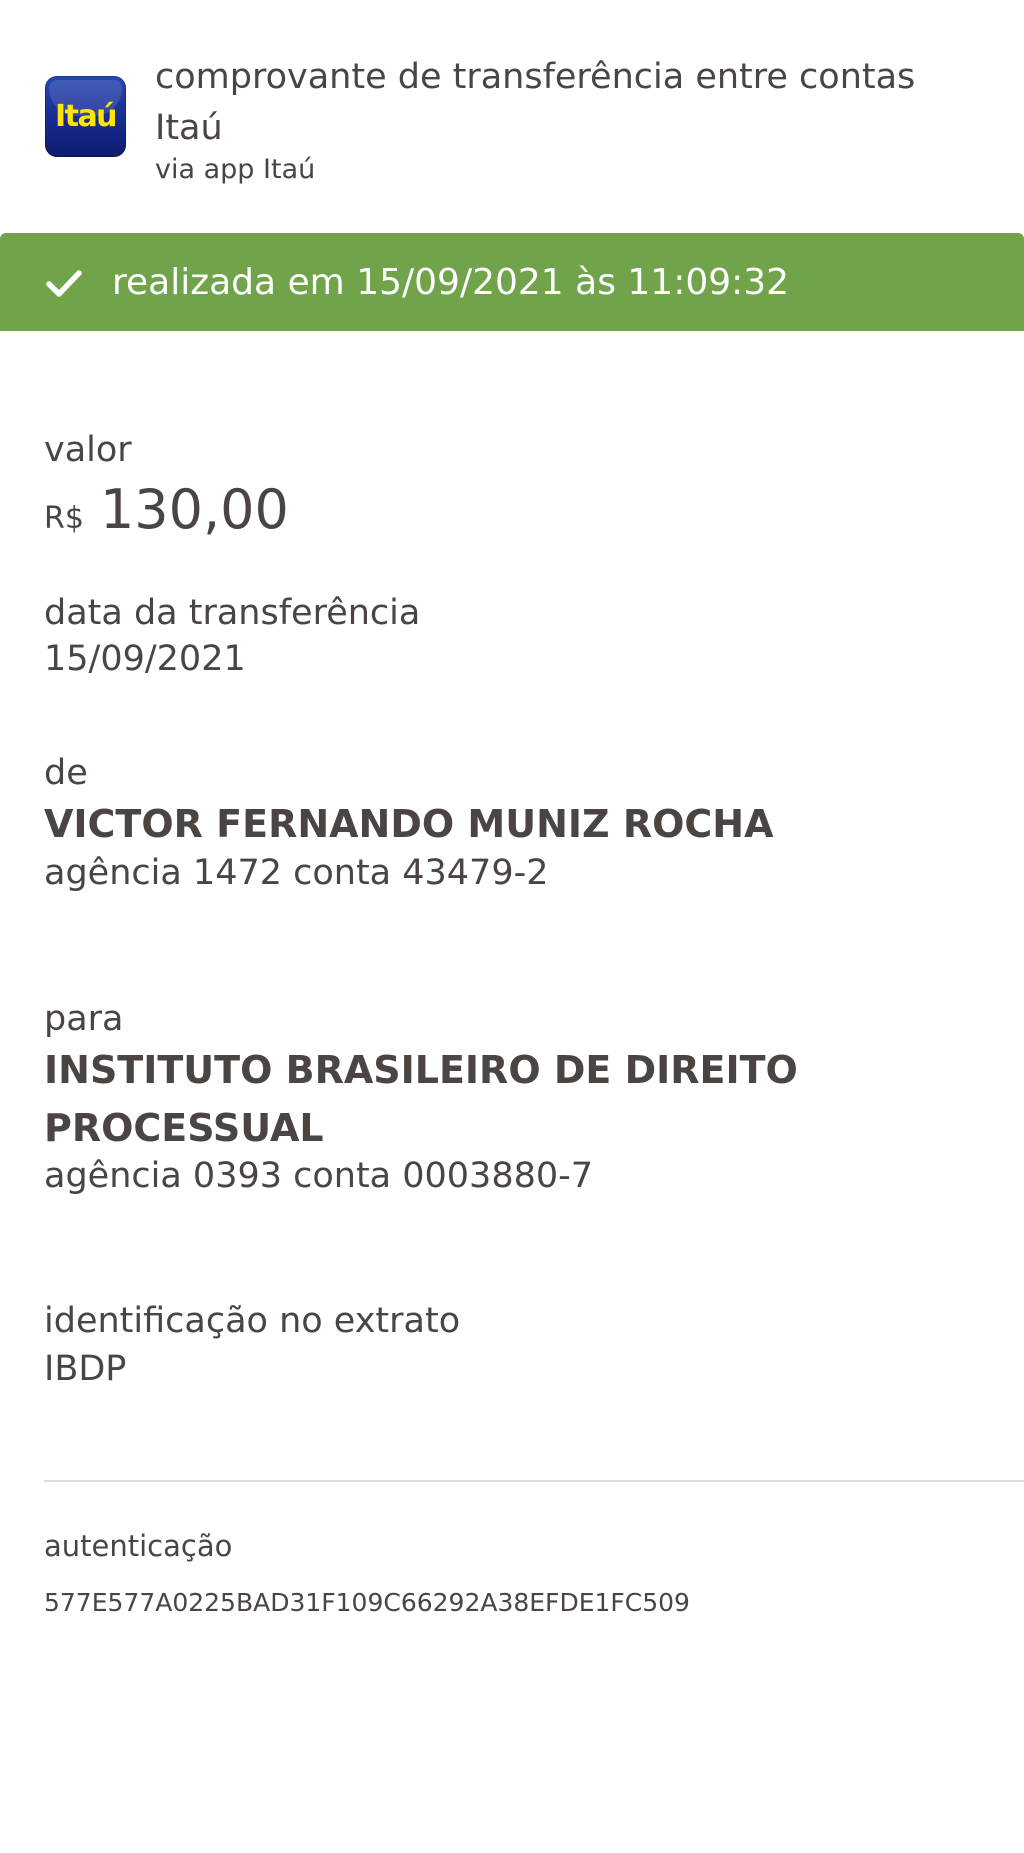 The width and height of the screenshot is (1024, 1853). I want to click on itau-logo: Itaú, so click(85, 116).